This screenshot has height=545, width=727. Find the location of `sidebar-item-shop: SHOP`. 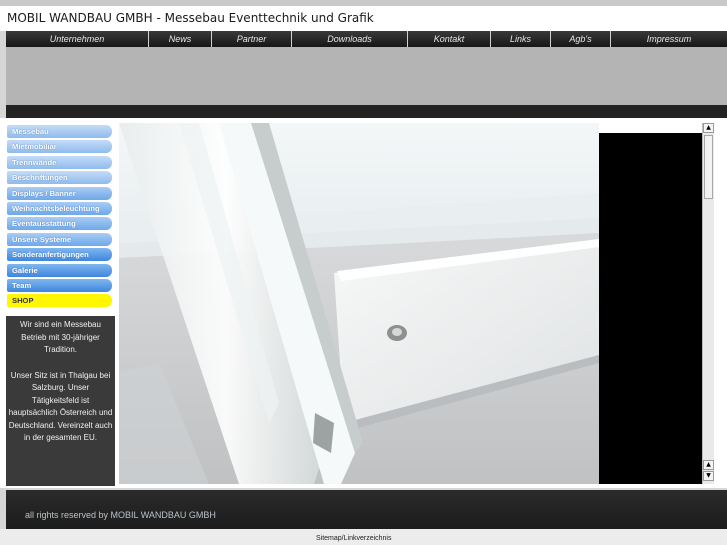

sidebar-item-shop: SHOP is located at coordinates (59, 301).